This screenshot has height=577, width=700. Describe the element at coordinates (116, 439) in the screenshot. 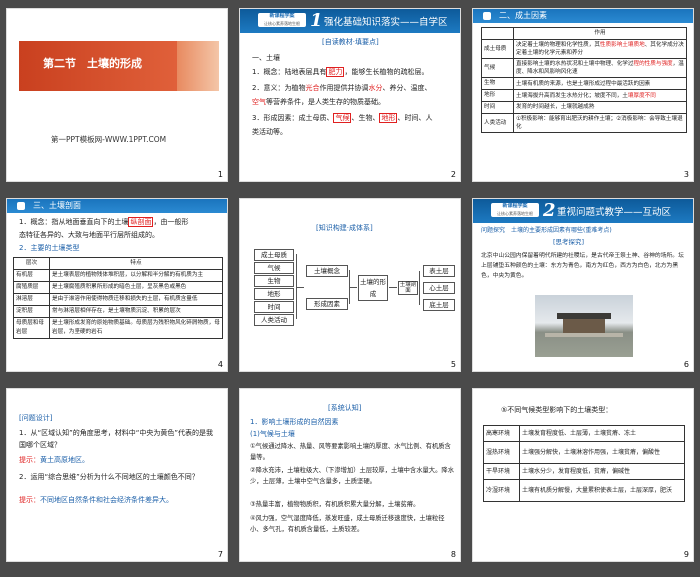

I see `question-1: 1．从“区域认知”的角度思考，材料中“中央为黄色”代表的是我国哪个区域？` at that location.